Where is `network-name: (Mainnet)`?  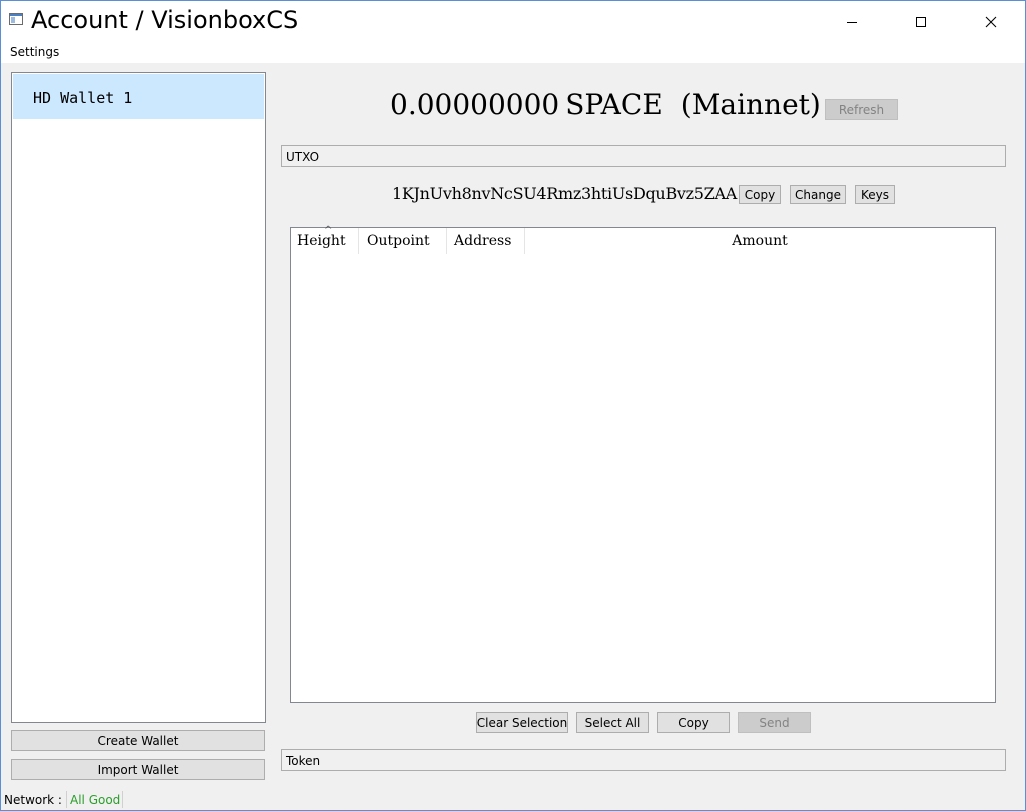
network-name: (Mainnet) is located at coordinates (750, 104).